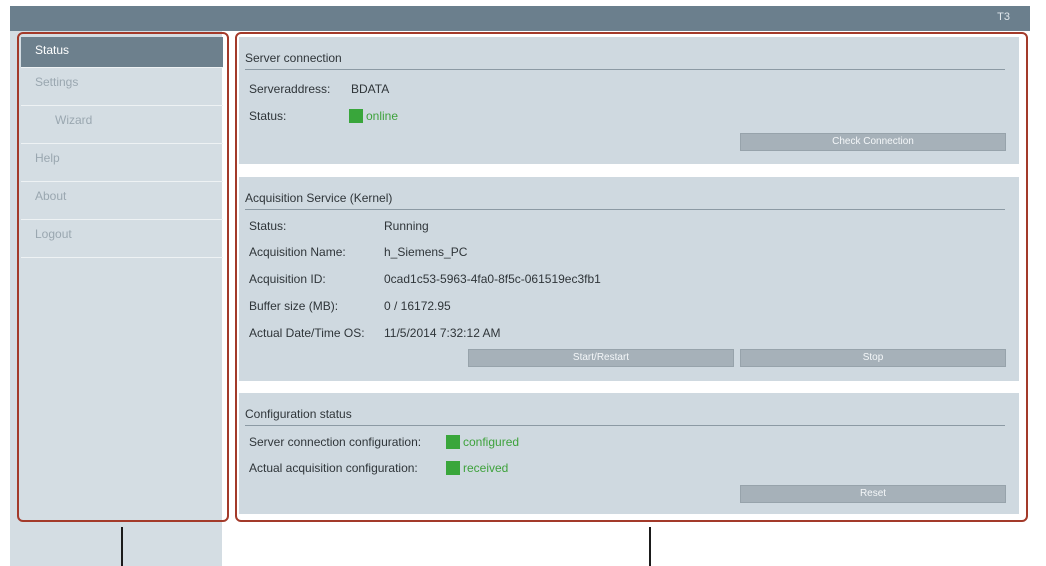 This screenshot has width=1046, height=566. Describe the element at coordinates (650, 546) in the screenshot. I see `main-callout-line` at that location.